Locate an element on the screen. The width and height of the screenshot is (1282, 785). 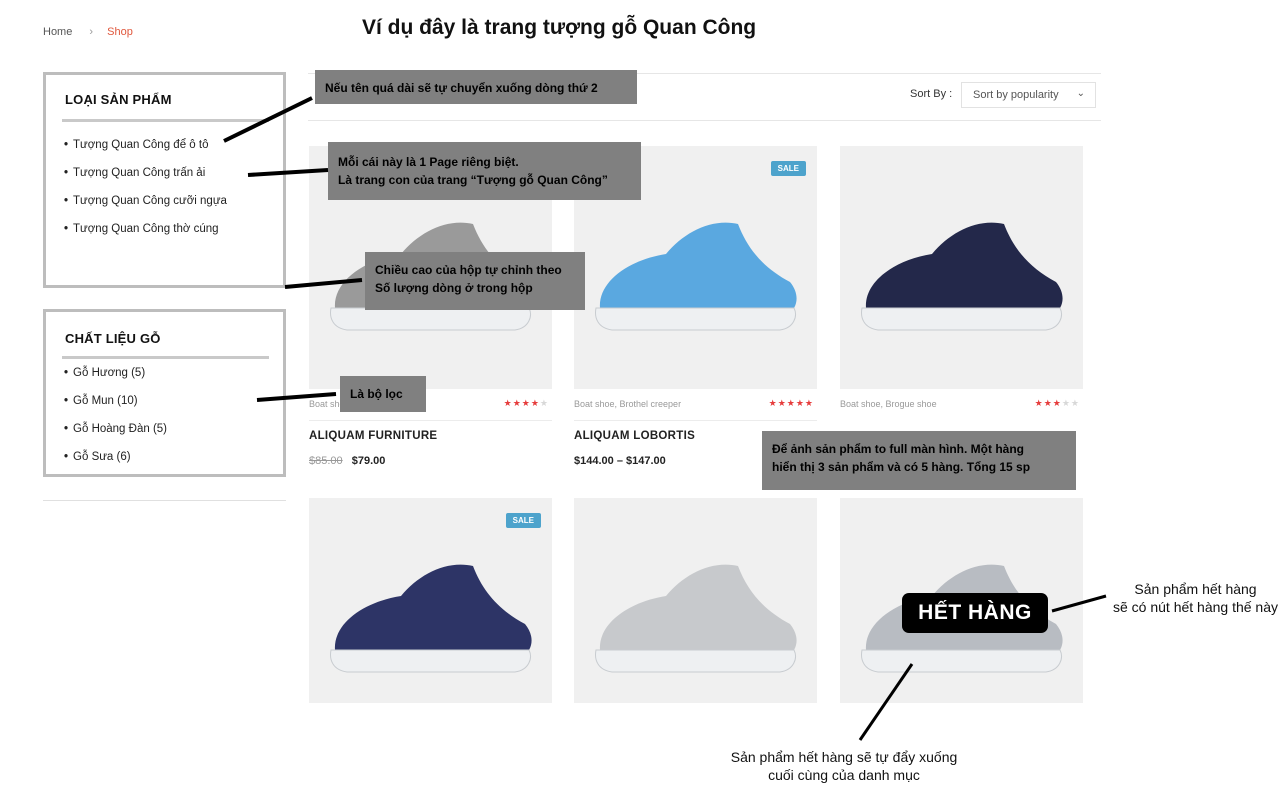
product-price: $144.00 – $147.00 is located at coordinates (620, 461).